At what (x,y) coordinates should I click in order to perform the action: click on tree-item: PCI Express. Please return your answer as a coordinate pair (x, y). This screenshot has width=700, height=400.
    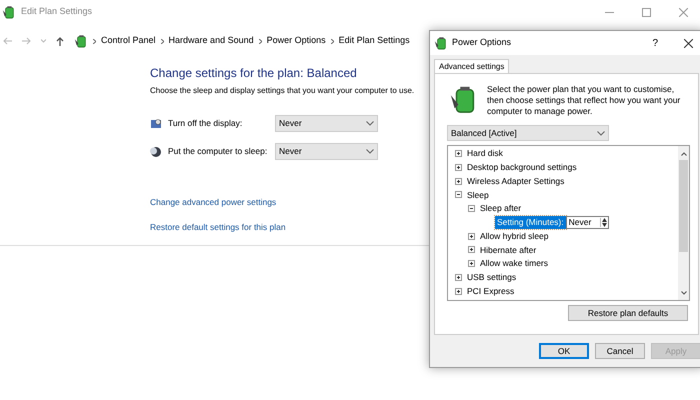
    Looking at the image, I should click on (490, 291).